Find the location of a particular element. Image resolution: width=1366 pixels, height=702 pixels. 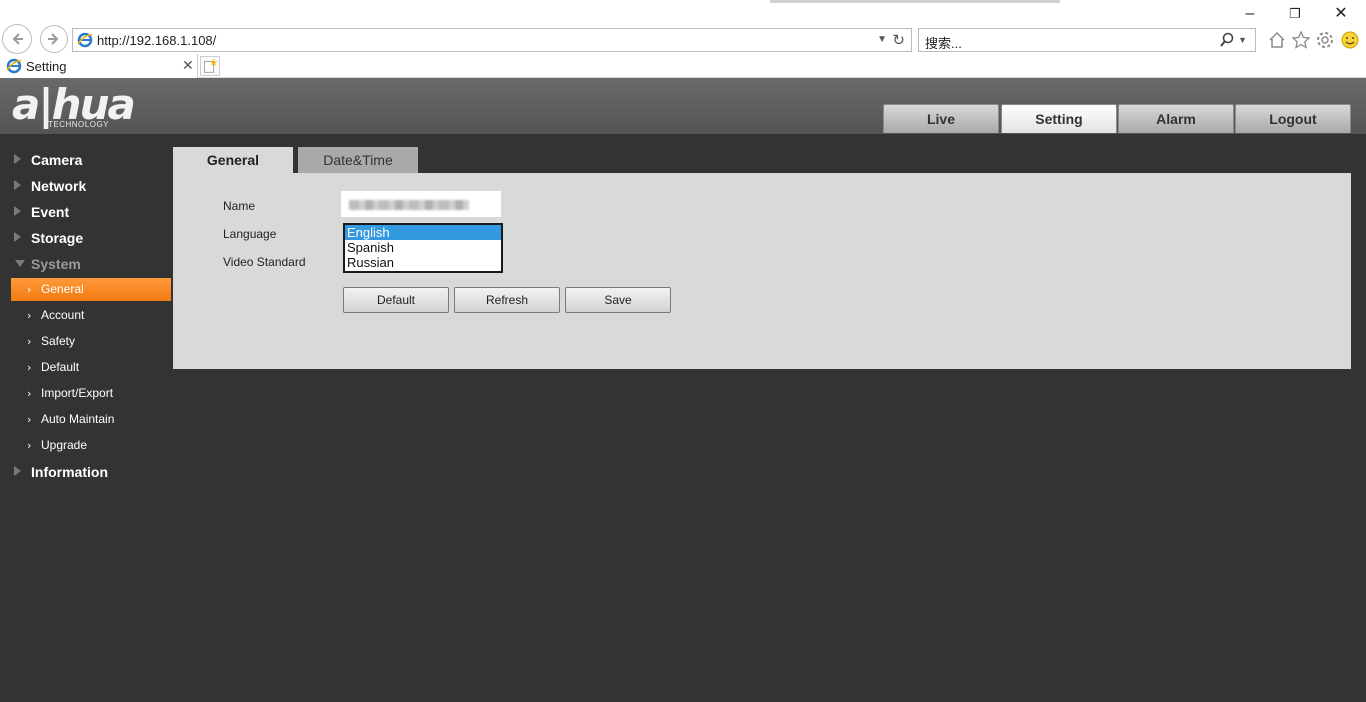

language-dropdown-list: English Spanish Russian is located at coordinates (423, 248).